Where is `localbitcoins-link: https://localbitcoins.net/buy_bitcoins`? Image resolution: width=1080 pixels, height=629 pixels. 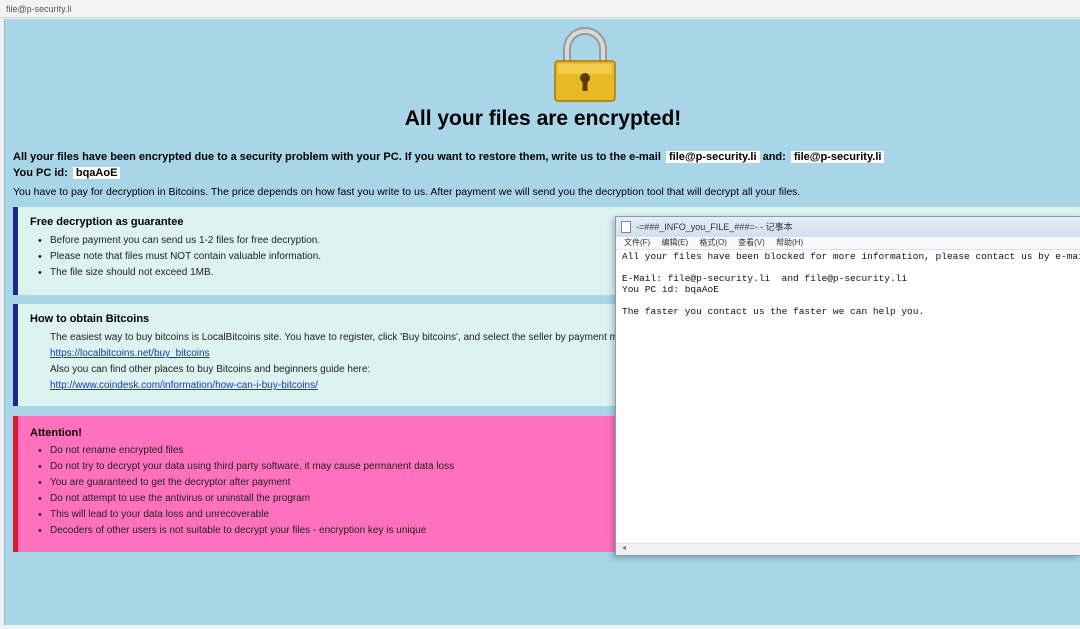 localbitcoins-link: https://localbitcoins.net/buy_bitcoins is located at coordinates (130, 353).